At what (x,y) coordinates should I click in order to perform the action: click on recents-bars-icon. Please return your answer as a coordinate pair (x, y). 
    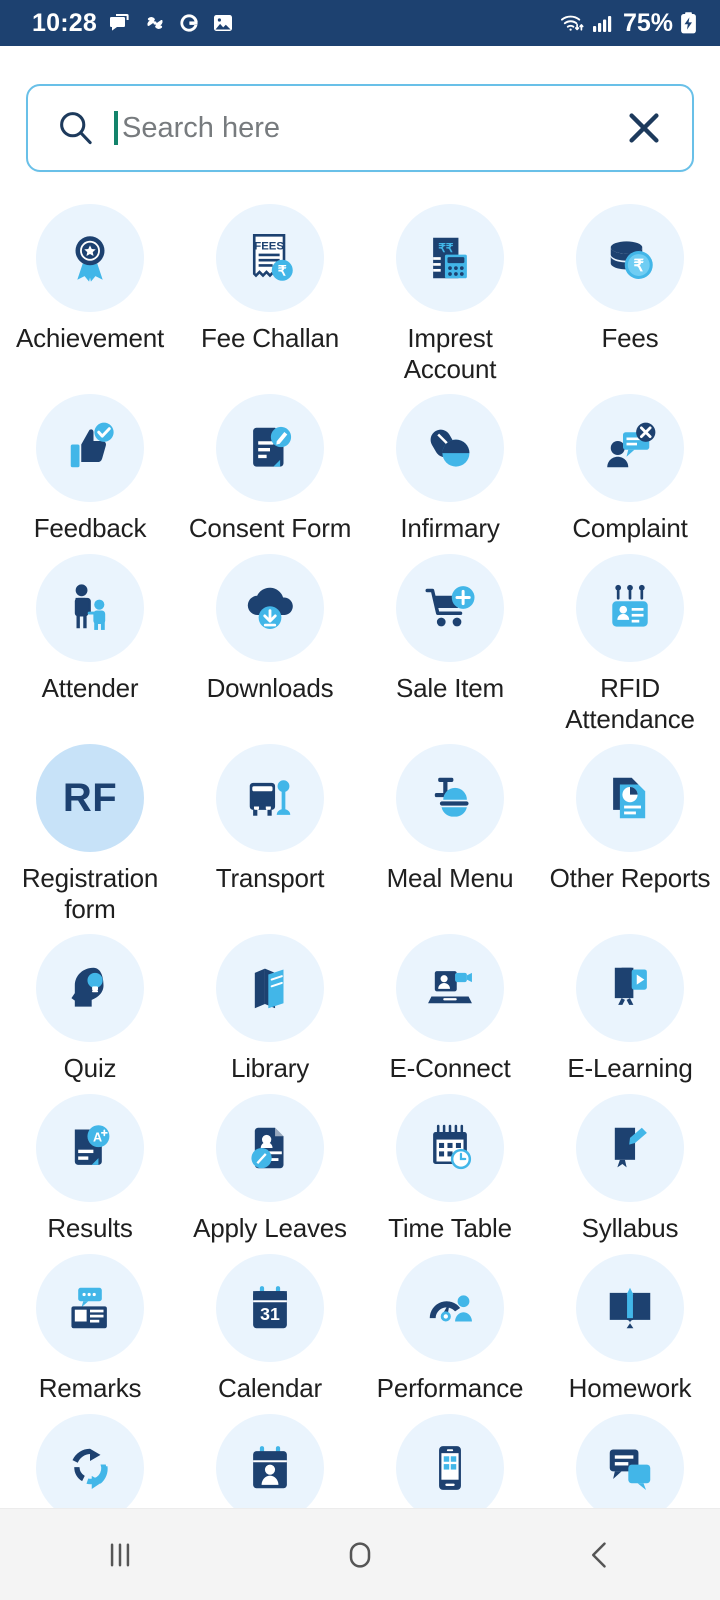
    Looking at the image, I should click on (120, 1554).